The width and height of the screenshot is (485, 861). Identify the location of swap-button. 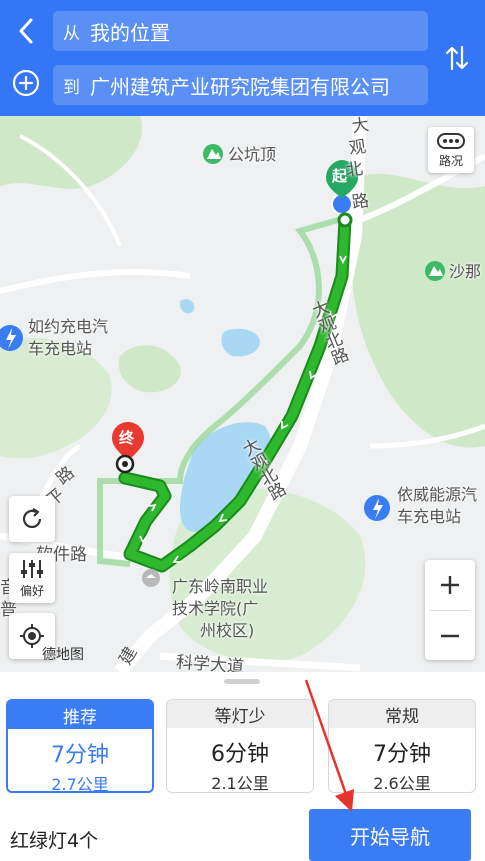
(457, 58).